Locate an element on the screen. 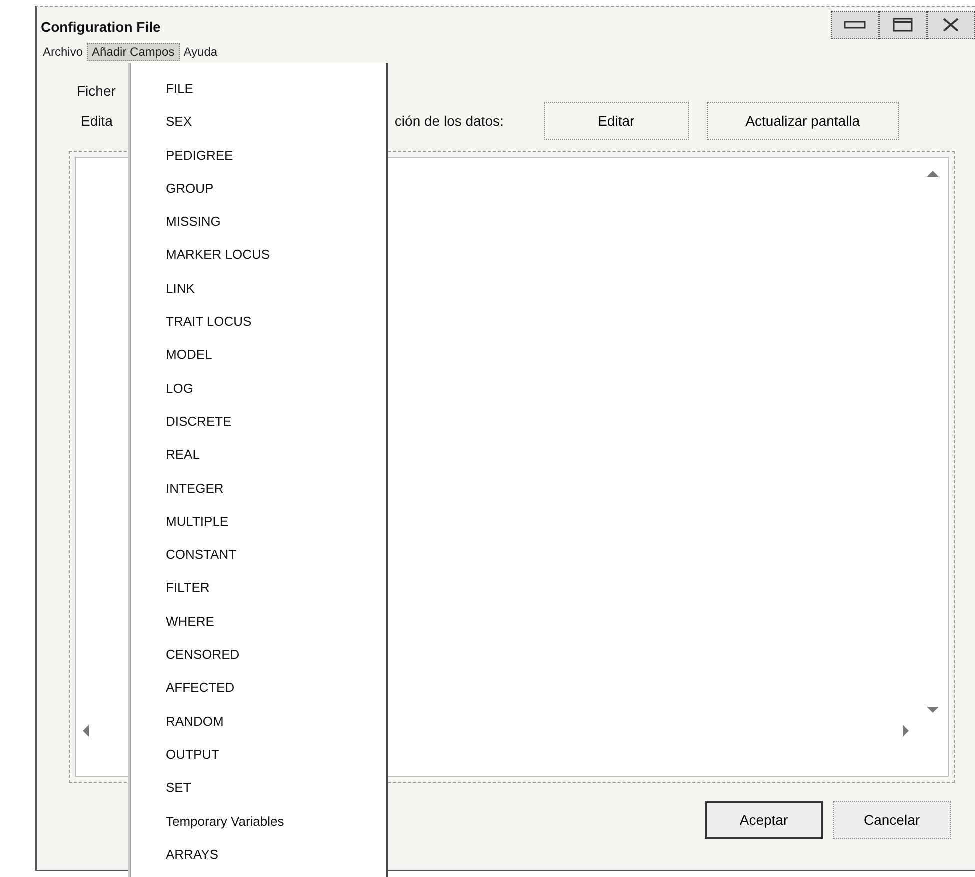 This screenshot has height=877, width=975. dropdown-item: AFFECTED is located at coordinates (258, 691).